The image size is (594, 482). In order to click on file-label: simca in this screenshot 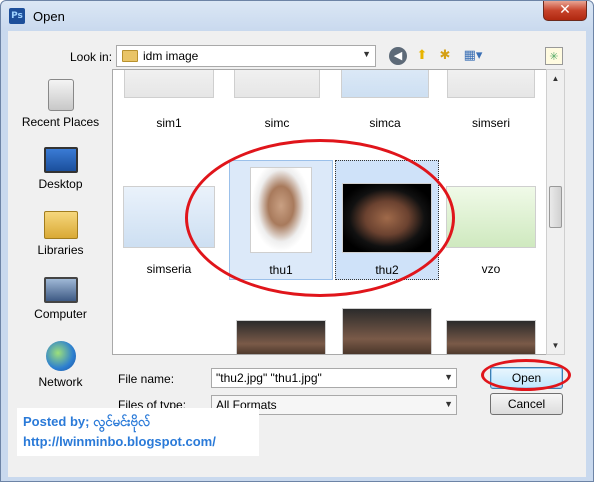, I will do `click(385, 123)`.